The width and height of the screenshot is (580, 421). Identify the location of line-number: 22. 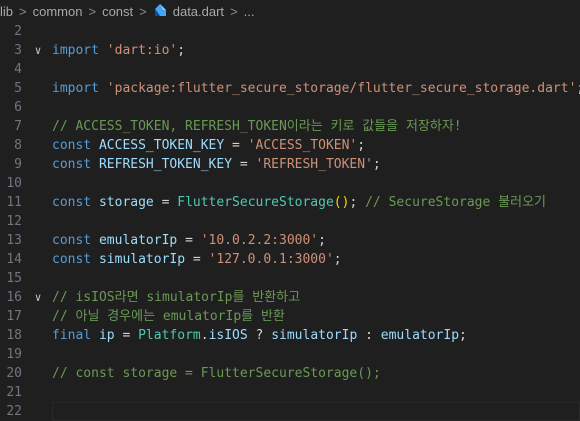
(14, 411).